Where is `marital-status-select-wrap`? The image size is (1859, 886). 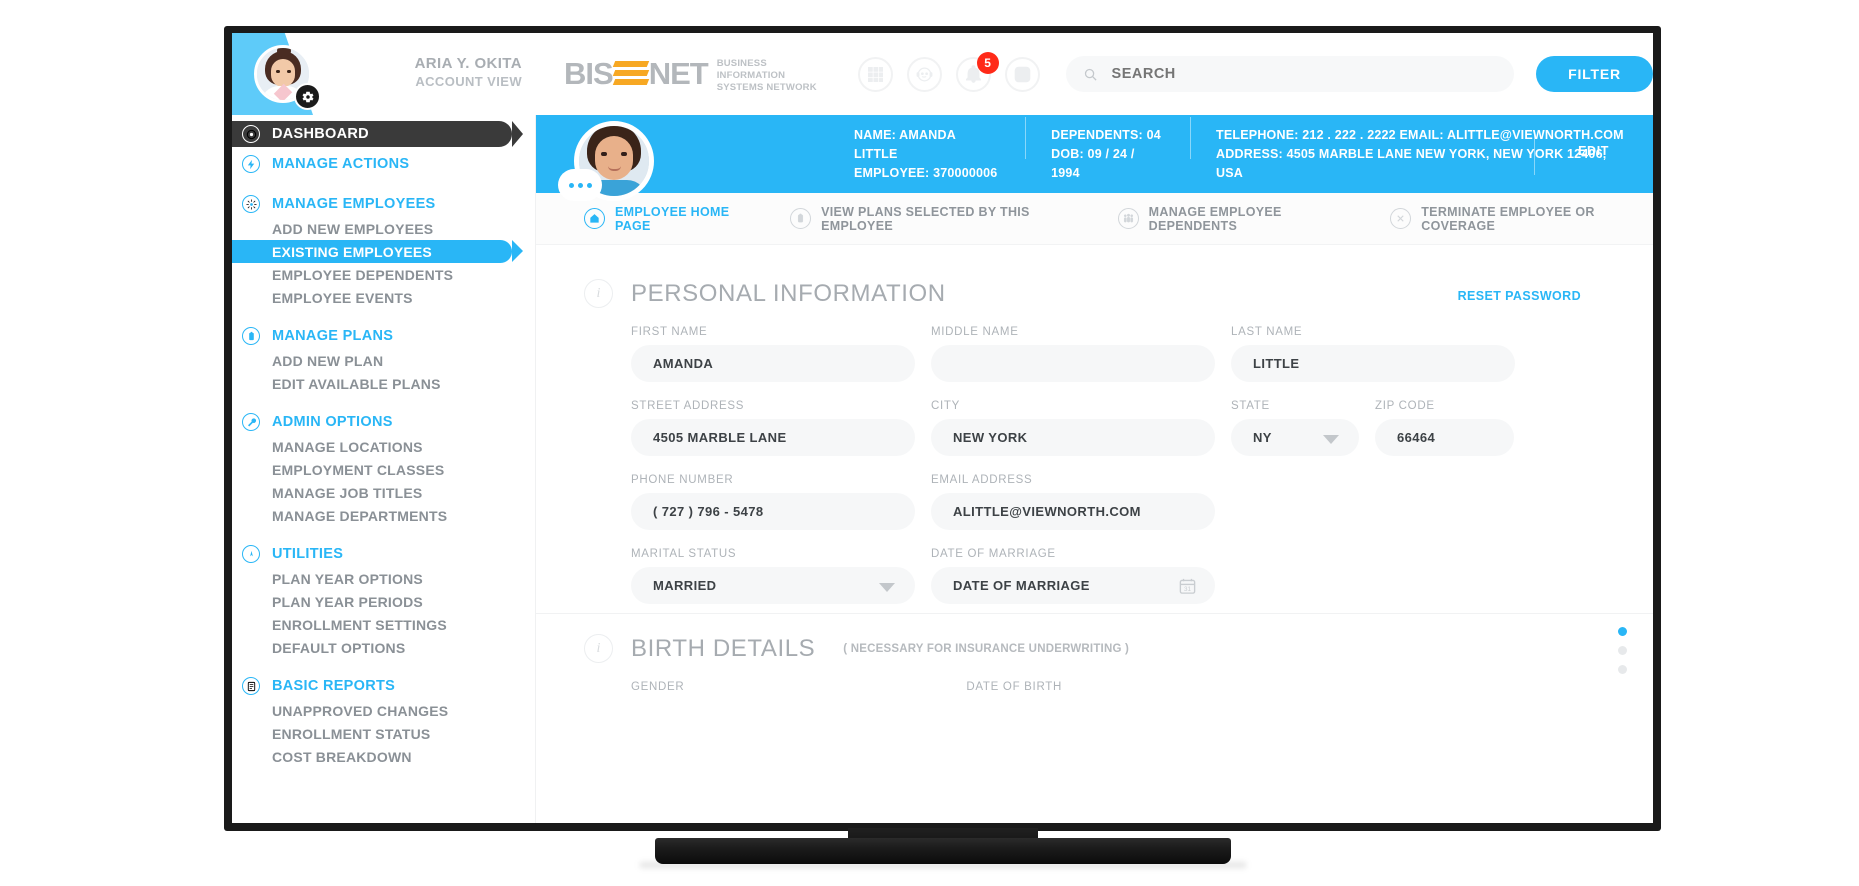 marital-status-select-wrap is located at coordinates (773, 585).